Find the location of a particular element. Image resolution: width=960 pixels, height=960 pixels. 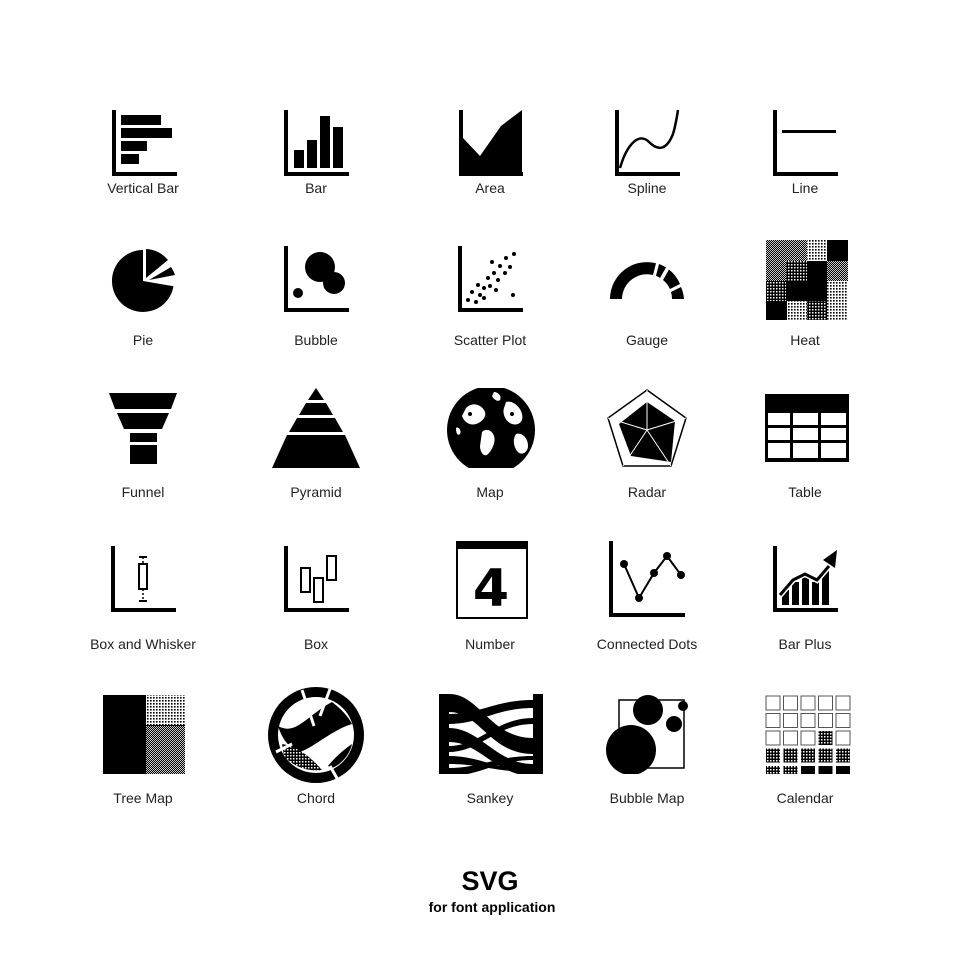

pie-chart-icon is located at coordinates (143, 280).